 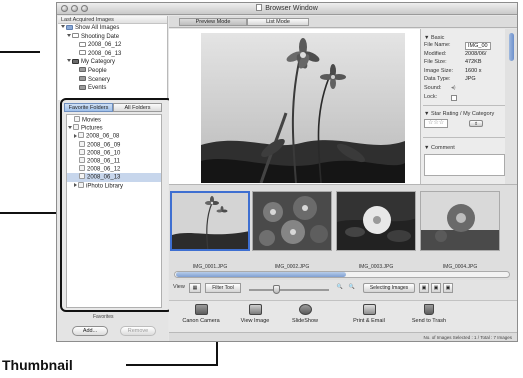 What do you see at coordinates (138, 331) in the screenshot?
I see `remove-favorite-button: Remove` at bounding box center [138, 331].